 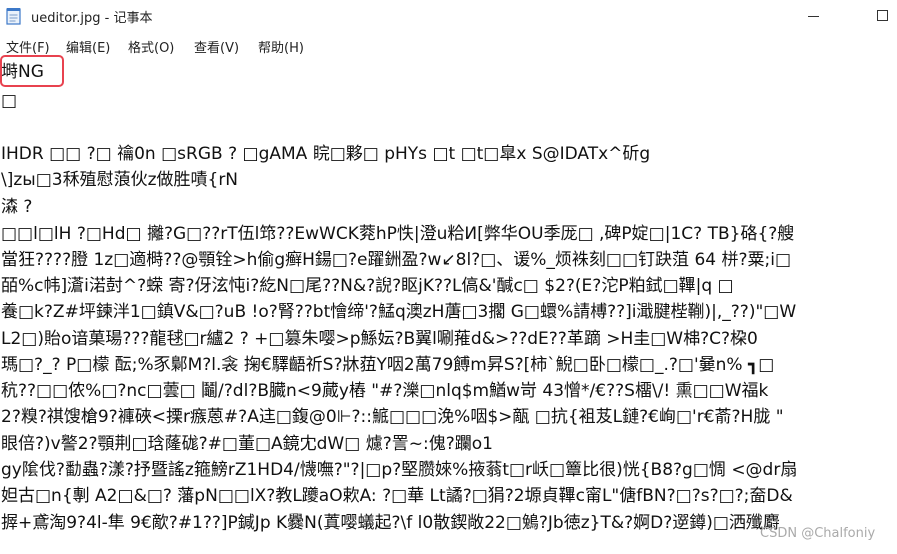 I want to click on text-line: 潹 ?, so click(x=17, y=207).